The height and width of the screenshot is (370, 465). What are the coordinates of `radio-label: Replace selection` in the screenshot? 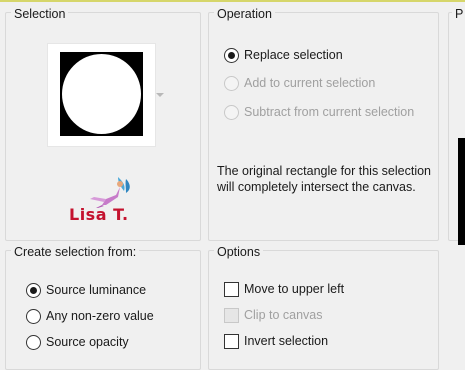 It's located at (293, 55).